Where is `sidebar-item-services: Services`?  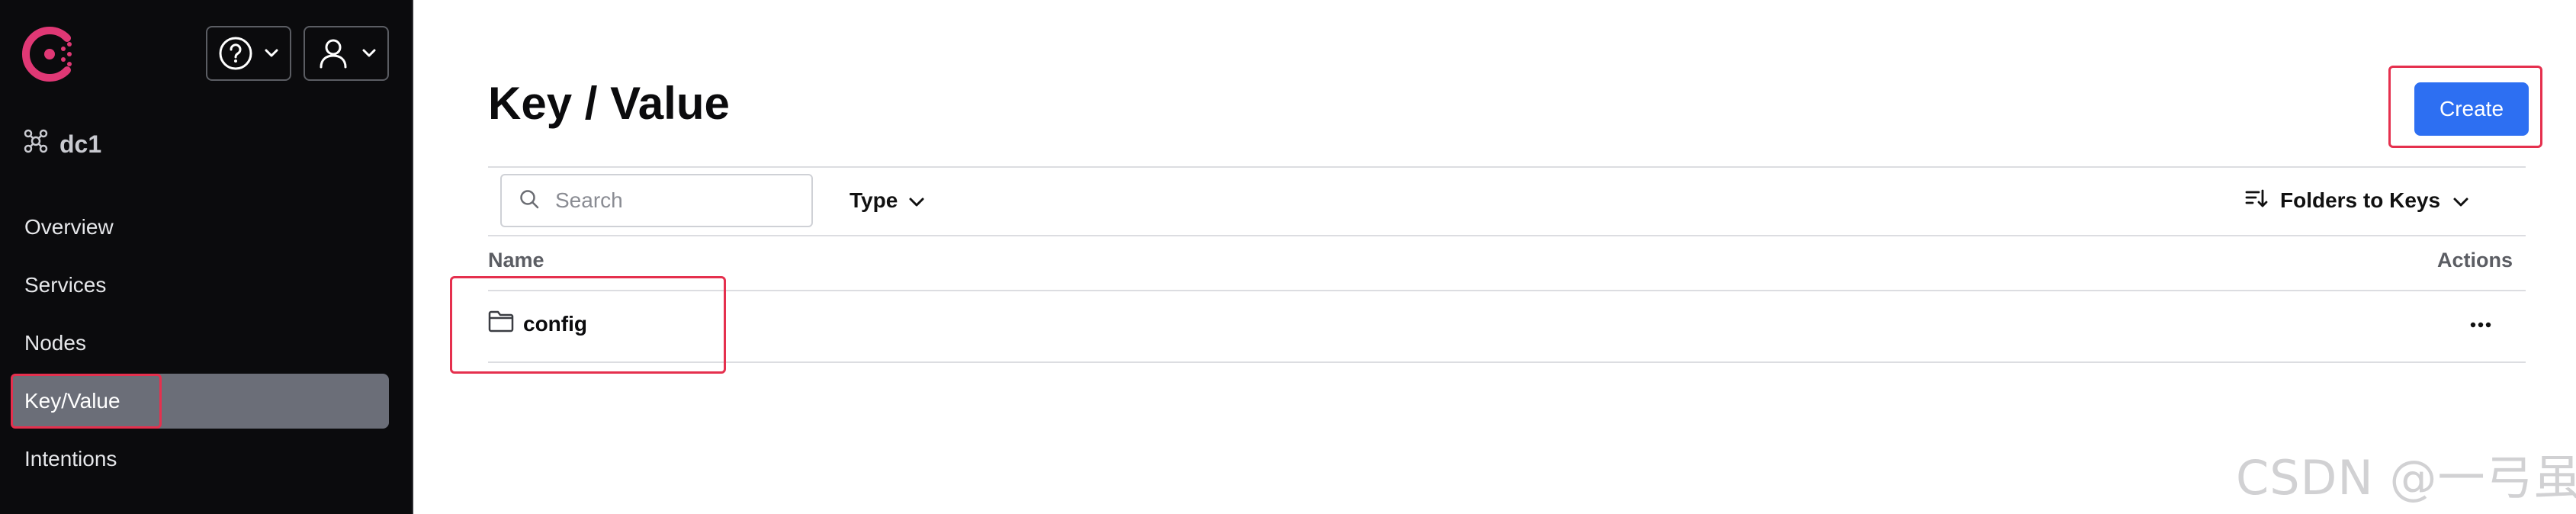
sidebar-item-services: Services is located at coordinates (200, 285).